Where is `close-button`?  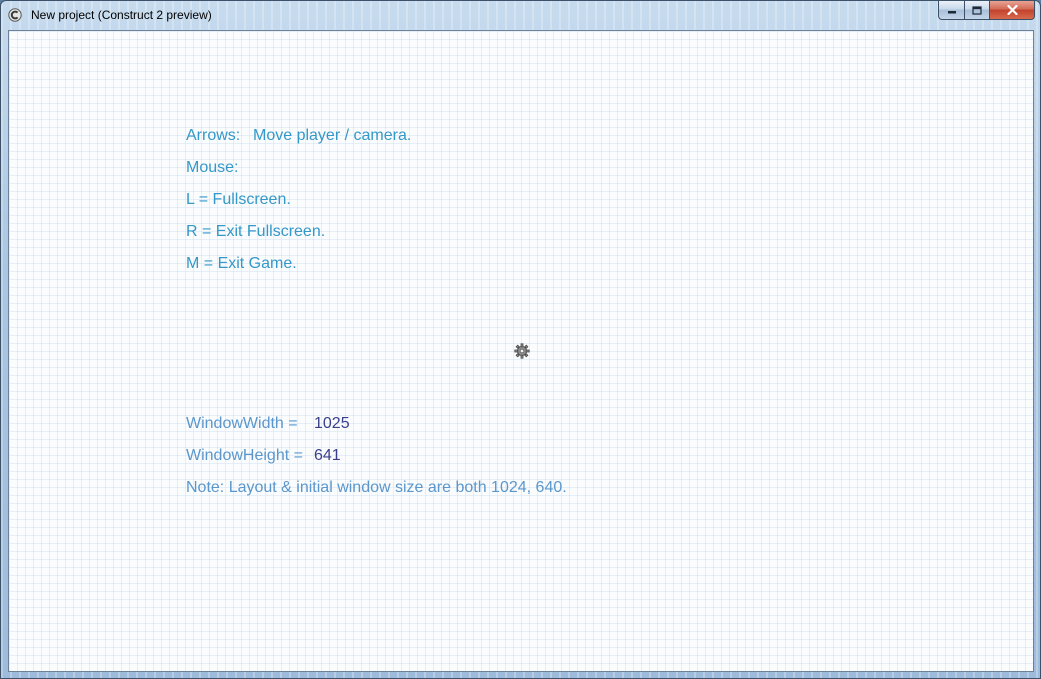
close-button is located at coordinates (1012, 10).